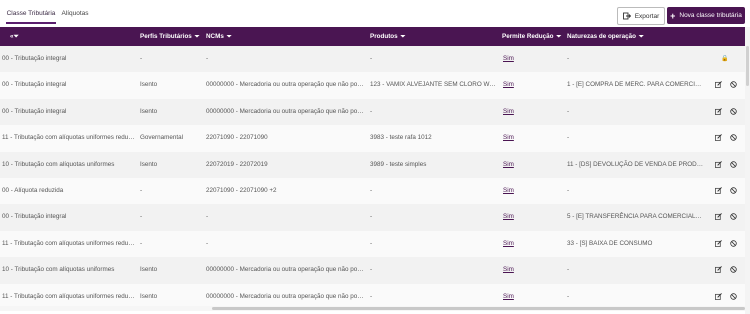  I want to click on export-button: Exportar, so click(641, 16).